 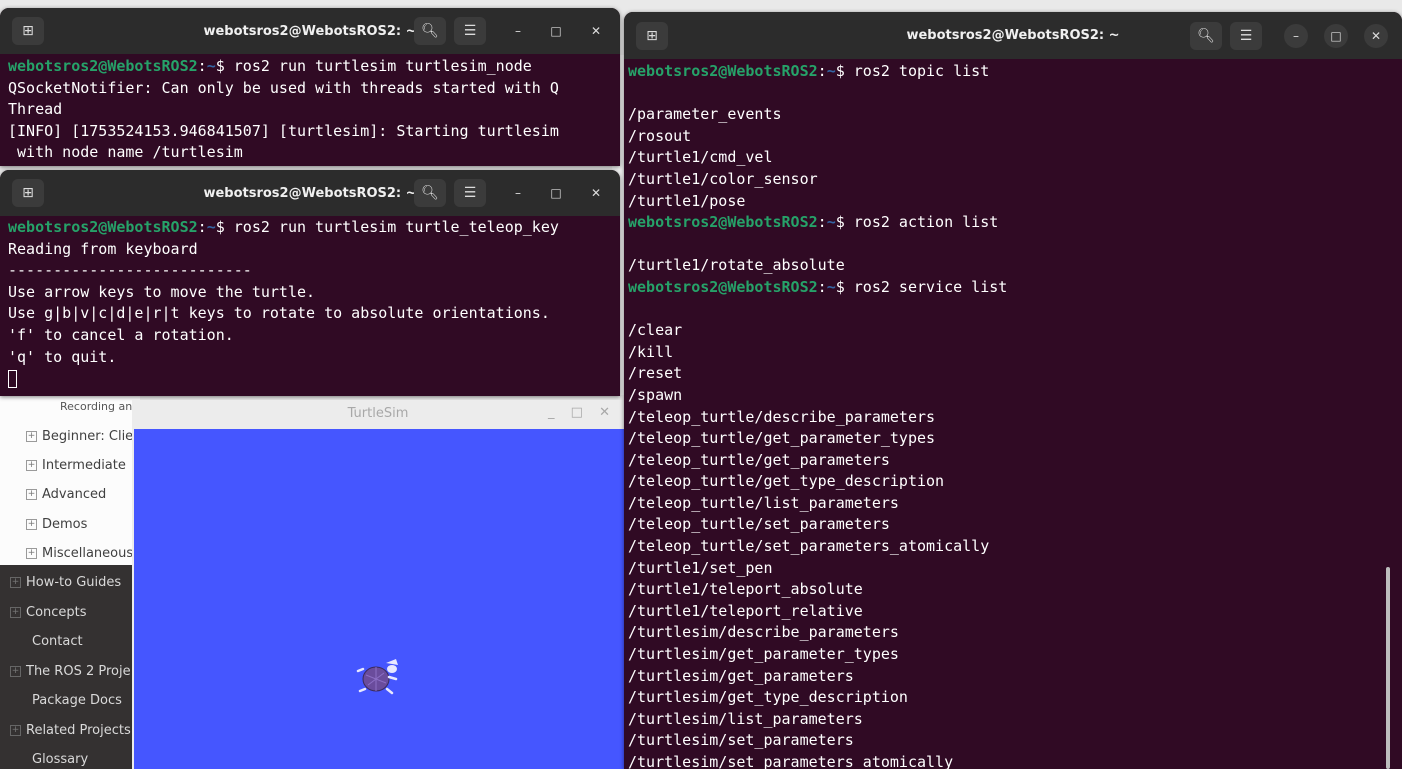 I want to click on output-line: /turtlesim/get_type_description, so click(x=768, y=697).